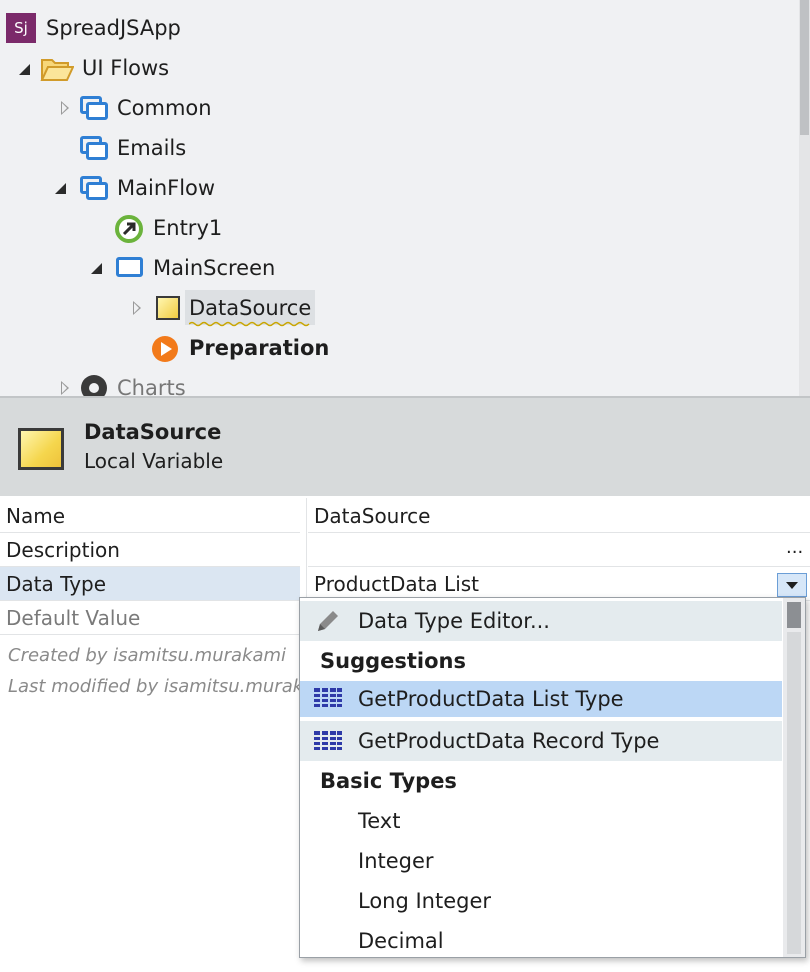 Image resolution: width=810 pixels, height=972 pixels. Describe the element at coordinates (541, 821) in the screenshot. I see `basic-type-item: Text` at that location.